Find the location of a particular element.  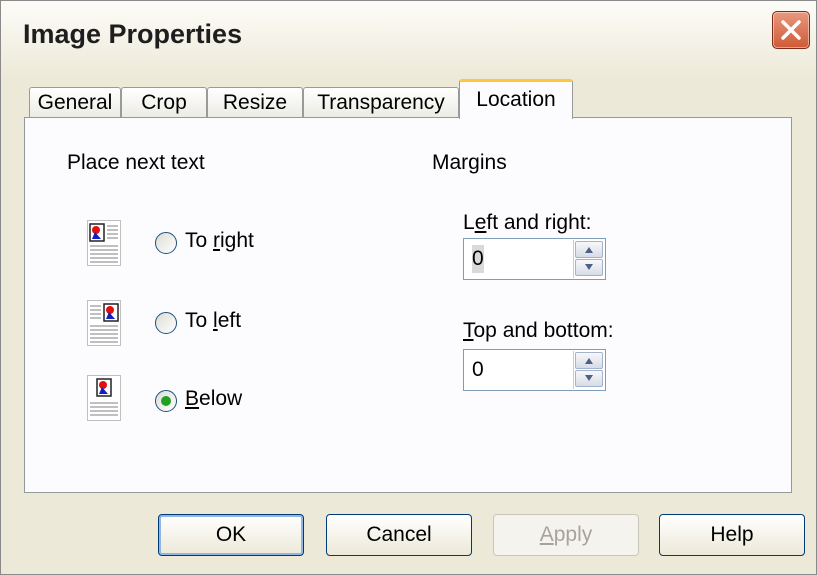

left-and-right-value: 0 is located at coordinates (478, 258).